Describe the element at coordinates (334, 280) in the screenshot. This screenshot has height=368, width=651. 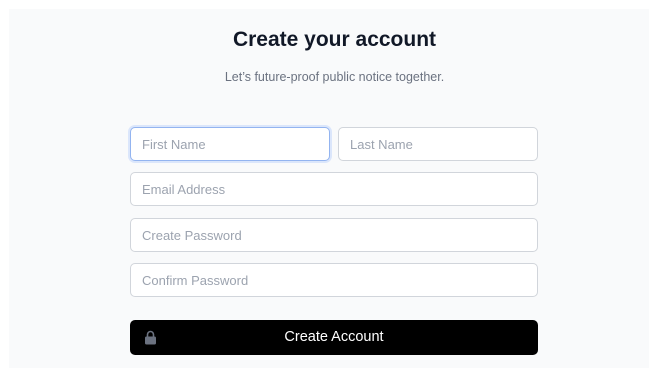
I see `confirm-password-input` at that location.